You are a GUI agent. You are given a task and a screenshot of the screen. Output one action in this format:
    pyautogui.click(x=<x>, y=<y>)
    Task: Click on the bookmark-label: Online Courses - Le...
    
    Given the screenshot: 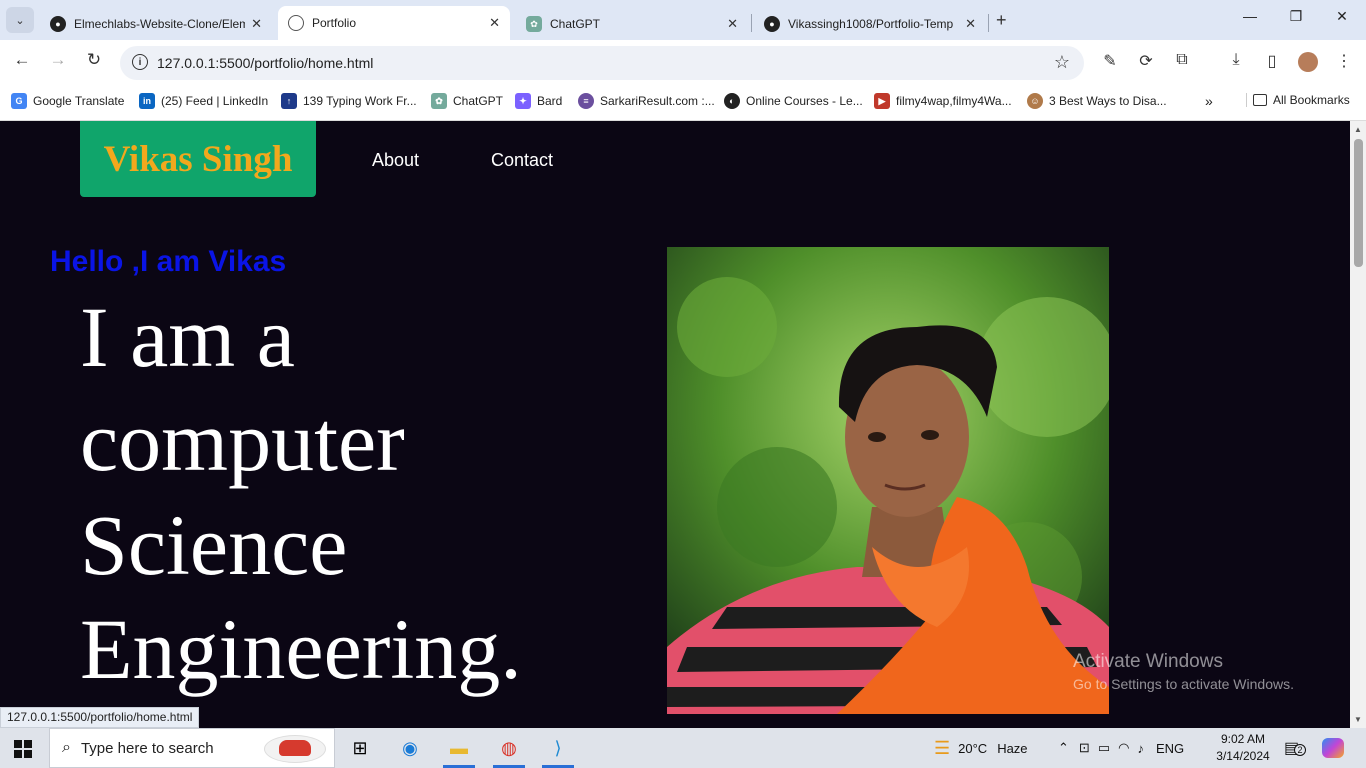 What is the action you would take?
    pyautogui.click(x=804, y=101)
    